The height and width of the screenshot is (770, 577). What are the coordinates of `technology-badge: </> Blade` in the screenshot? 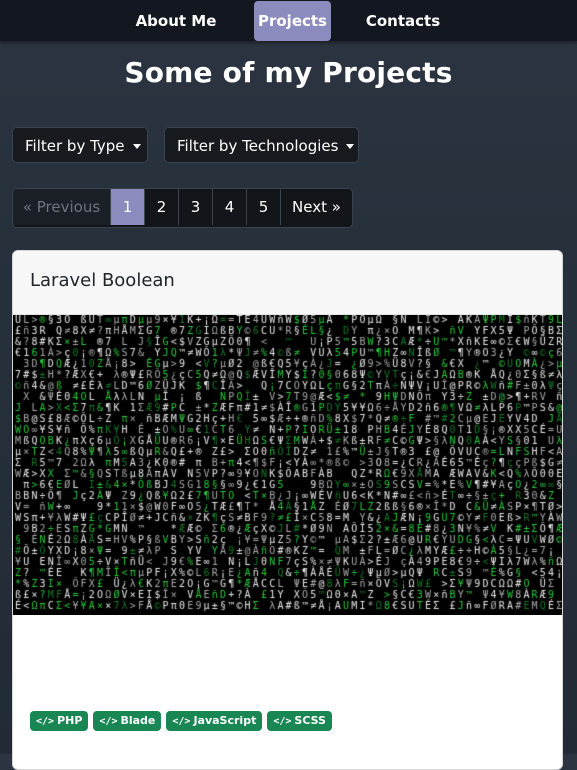 It's located at (127, 721).